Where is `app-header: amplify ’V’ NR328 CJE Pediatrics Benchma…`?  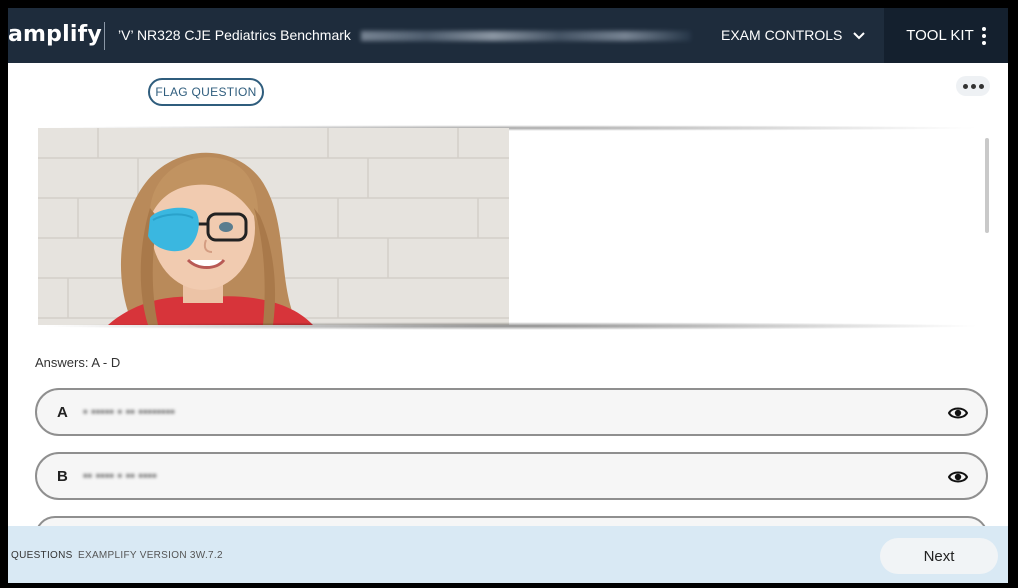
app-header: amplify ’V’ NR328 CJE Pediatrics Benchma… is located at coordinates (508, 35).